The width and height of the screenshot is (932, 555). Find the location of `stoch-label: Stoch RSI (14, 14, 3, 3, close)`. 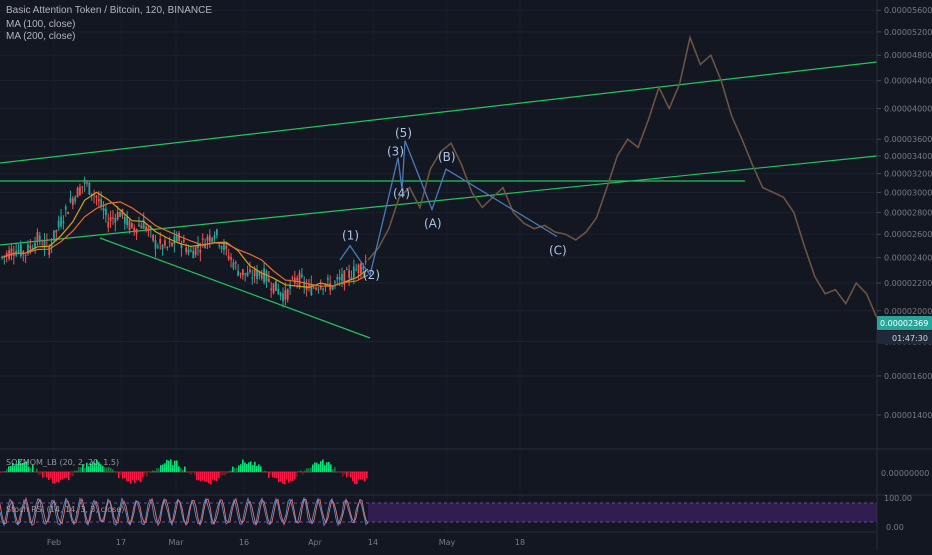

stoch-label: Stoch RSI (14, 14, 3, 3, close) is located at coordinates (65, 509).